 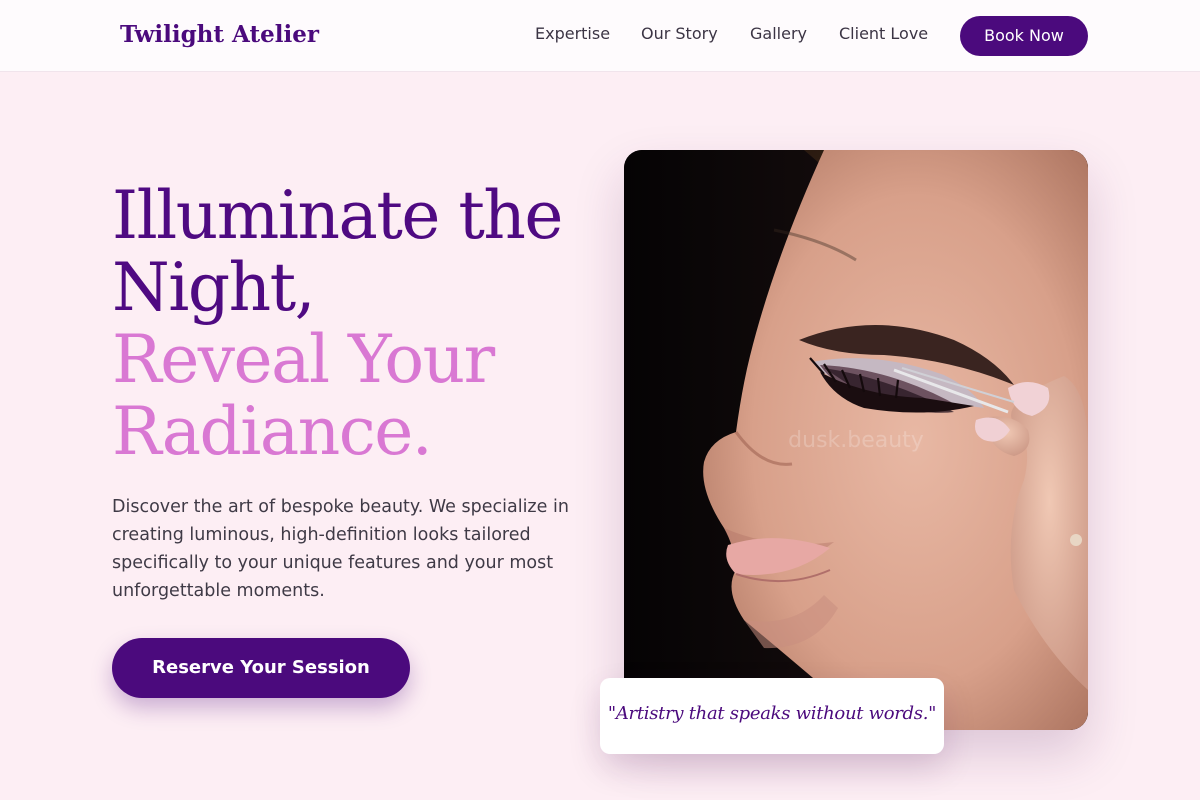 I want to click on image-watermark: dusk.beauty, so click(x=856, y=440).